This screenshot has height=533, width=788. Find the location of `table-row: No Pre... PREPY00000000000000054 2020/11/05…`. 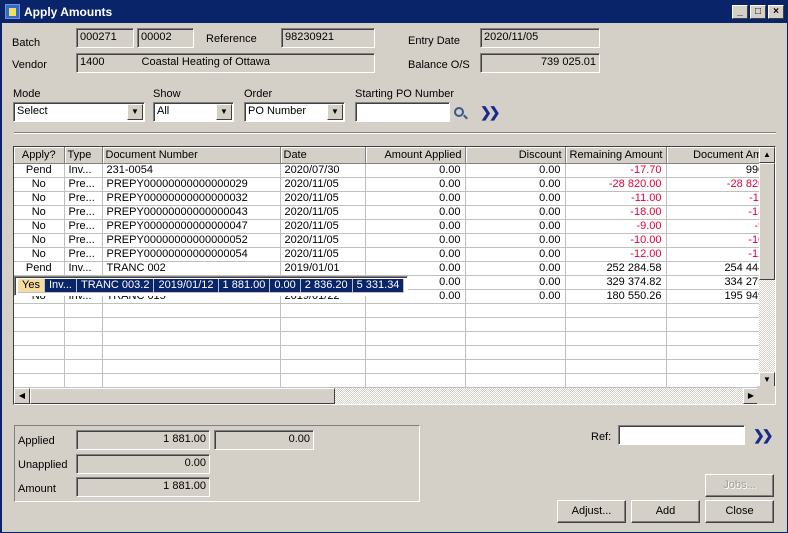

table-row: No Pre... PREPY00000000000000054 2020/11/05… is located at coordinates (394, 254).